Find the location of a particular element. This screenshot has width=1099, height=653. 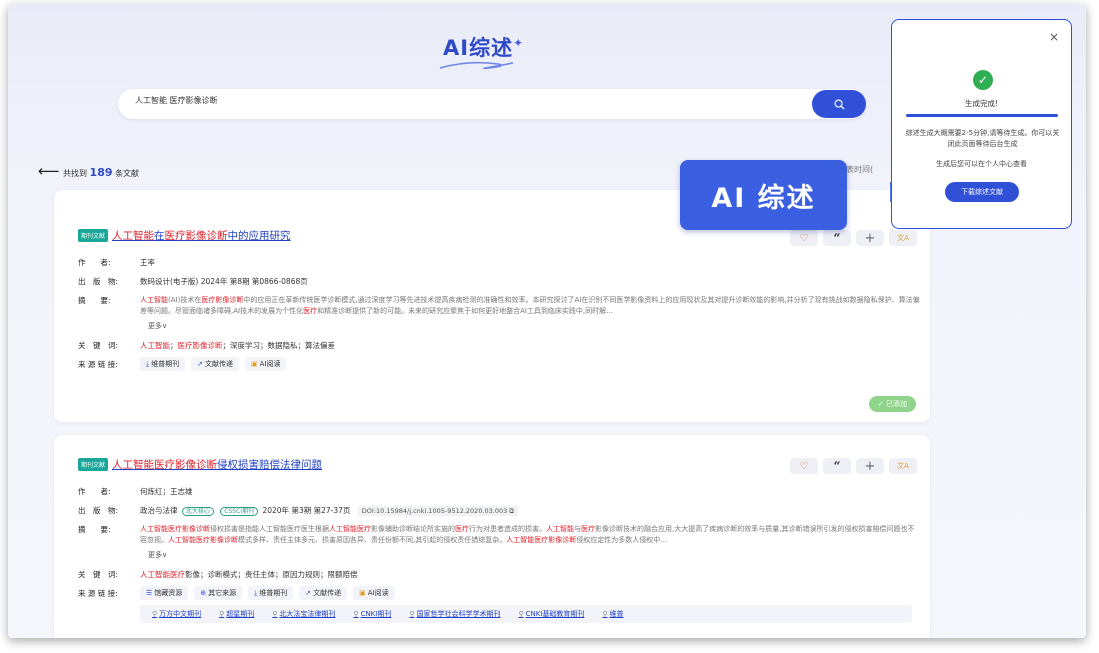

links-label: 来 源 链 接: is located at coordinates (98, 364).